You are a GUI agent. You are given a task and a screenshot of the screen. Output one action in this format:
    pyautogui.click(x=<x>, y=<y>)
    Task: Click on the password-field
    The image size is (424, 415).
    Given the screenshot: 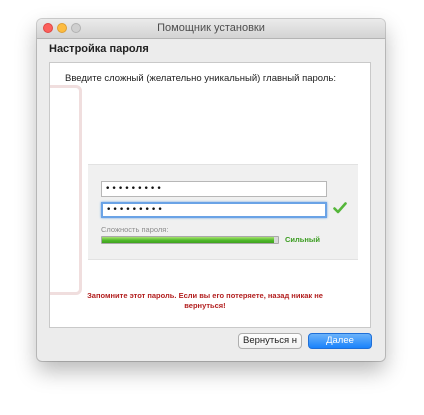 What is the action you would take?
    pyautogui.click(x=214, y=189)
    